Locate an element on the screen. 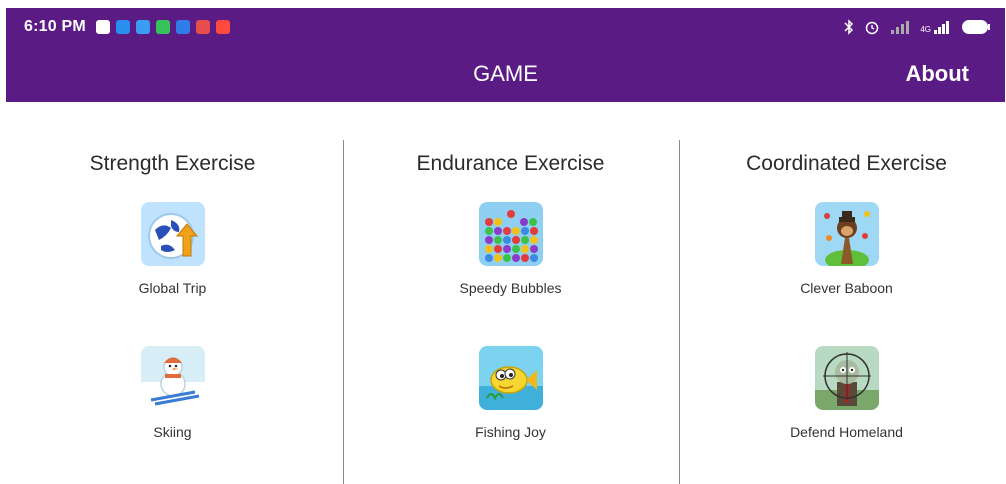 Image resolution: width=1006 pixels, height=484 pixels. bubbles-icon is located at coordinates (510, 234).